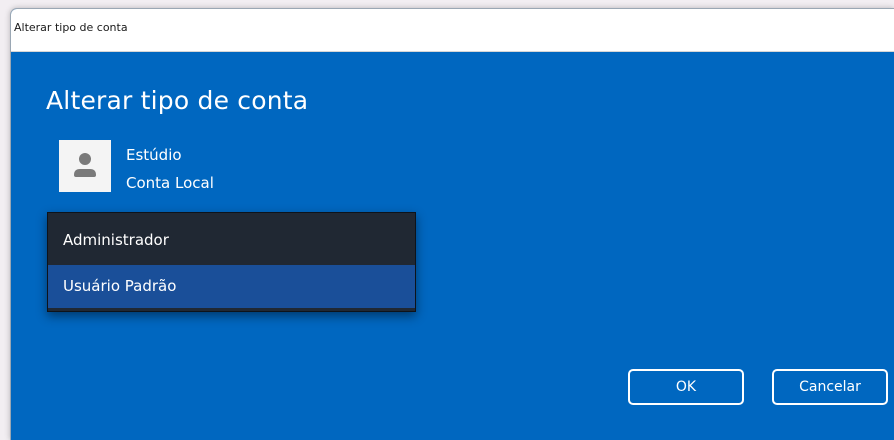 This screenshot has width=894, height=440. I want to click on account-type-label: Conta Local, so click(170, 183).